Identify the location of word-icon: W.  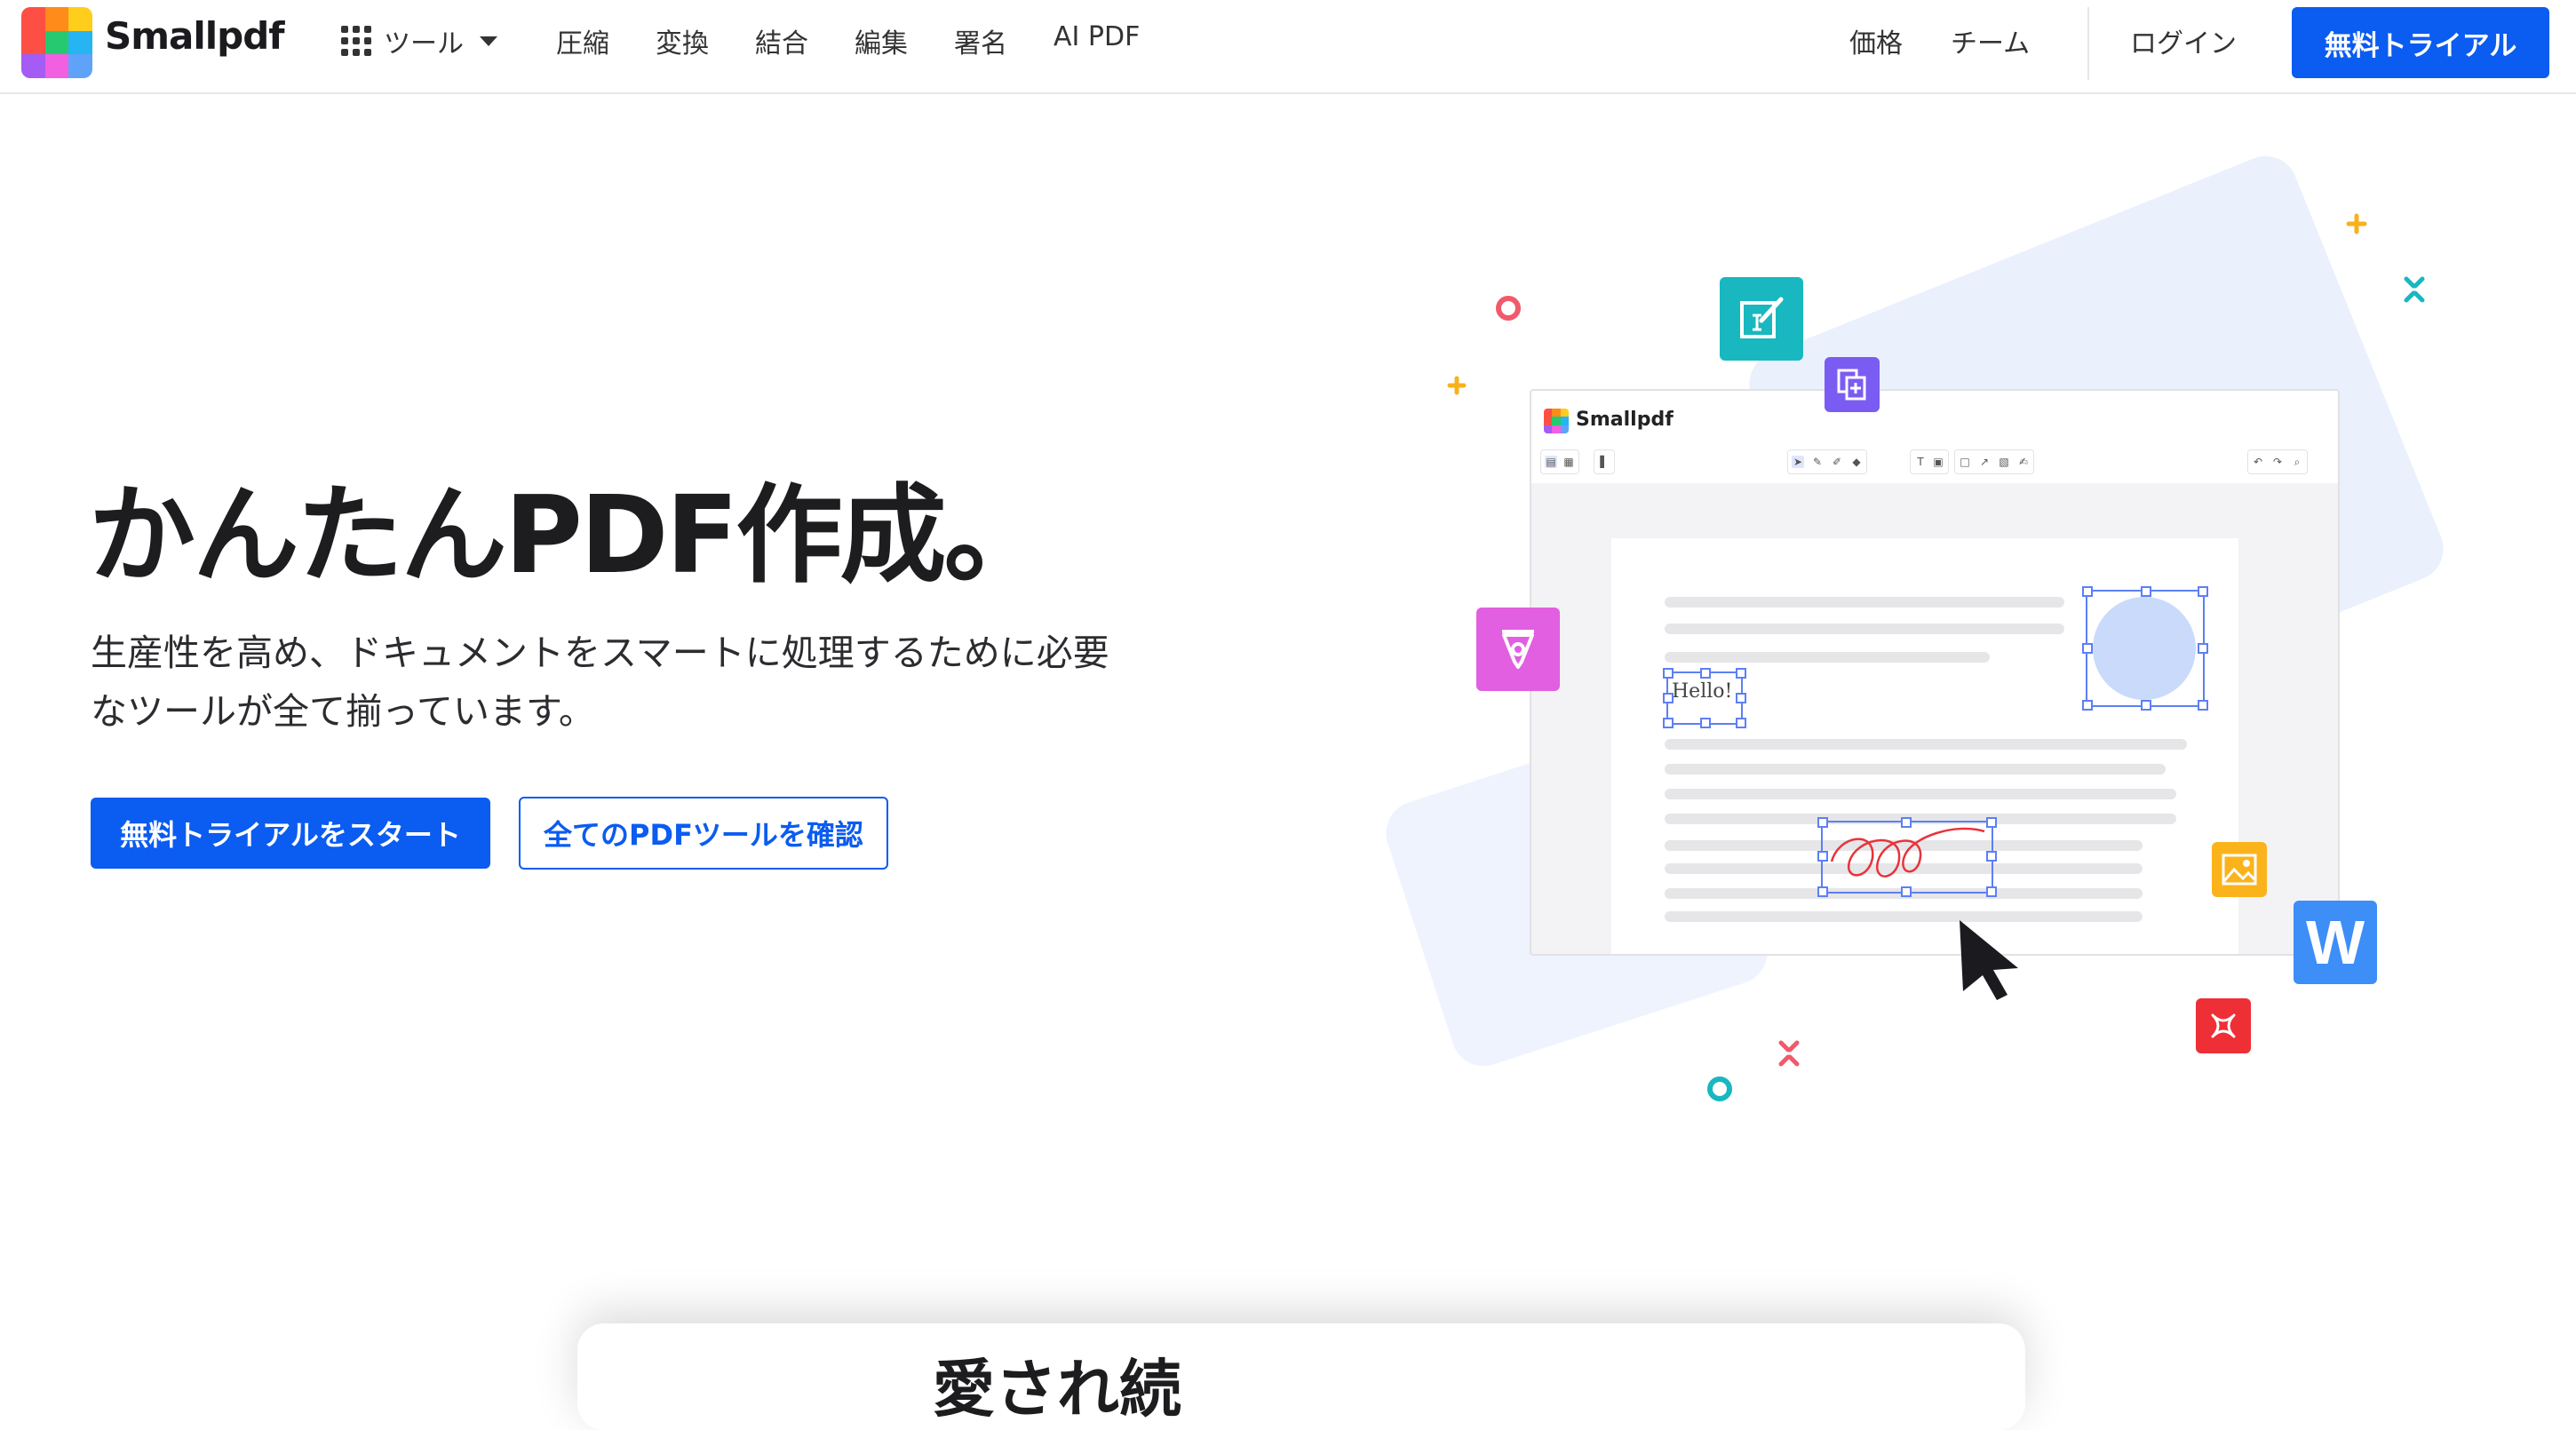
(2335, 942).